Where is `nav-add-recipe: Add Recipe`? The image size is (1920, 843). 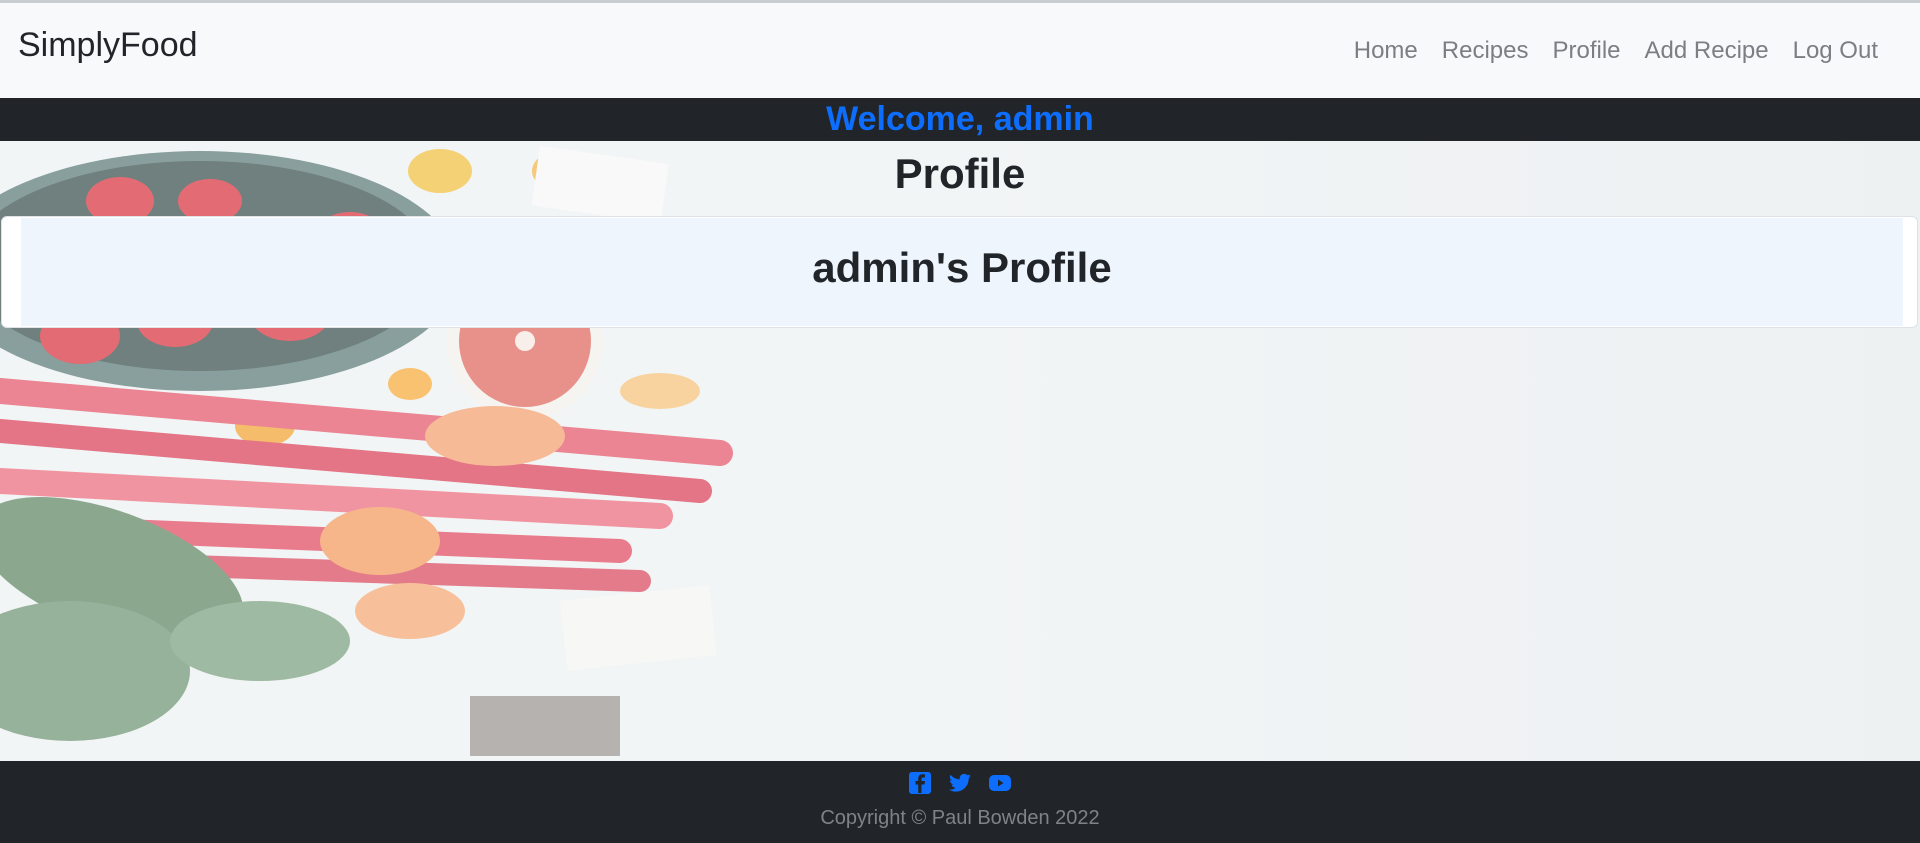
nav-add-recipe: Add Recipe is located at coordinates (1707, 51).